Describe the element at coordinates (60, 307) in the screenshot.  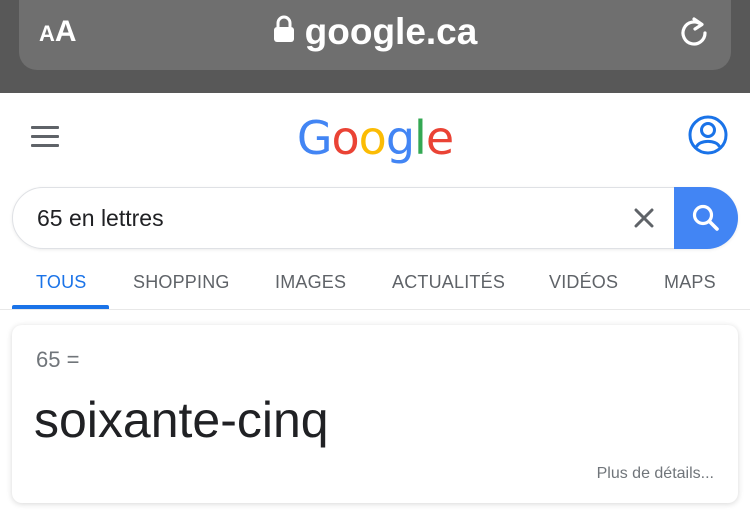
I see `active-tab-indicator` at that location.